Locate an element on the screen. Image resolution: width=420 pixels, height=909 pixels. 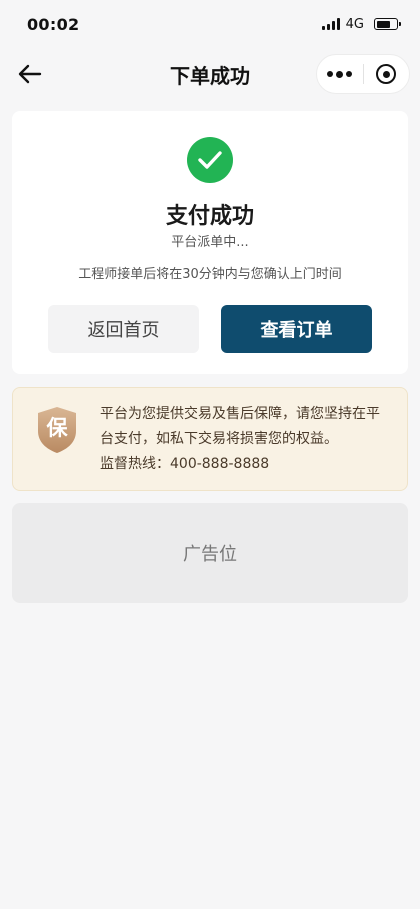
success-title: 支付成功 is located at coordinates (209, 216).